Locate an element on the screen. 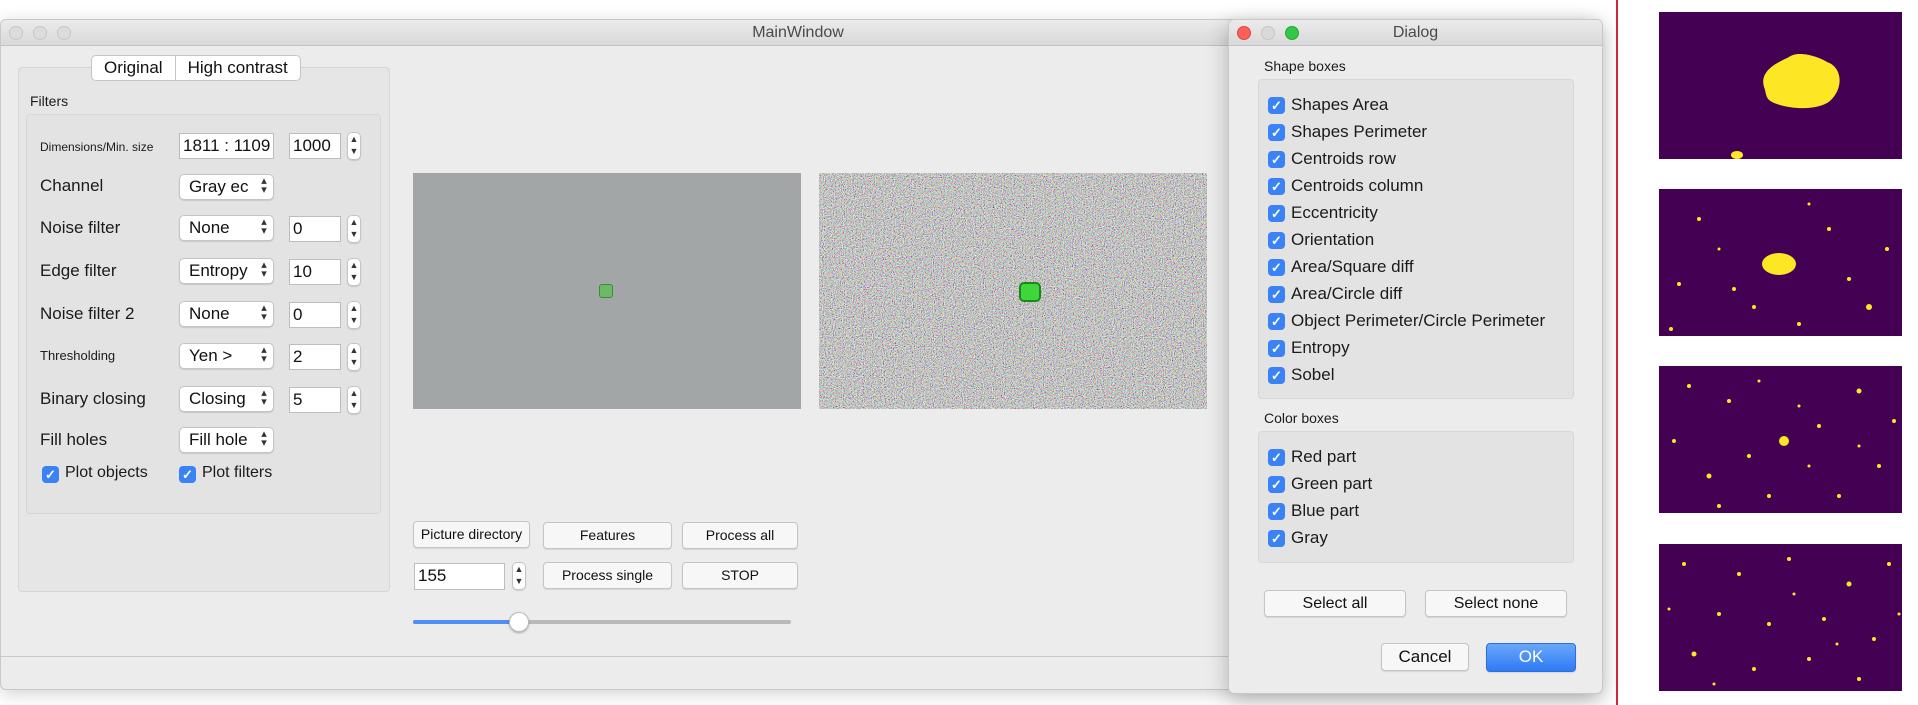 The height and width of the screenshot is (705, 1918). process-all-button: Process all is located at coordinates (740, 535).